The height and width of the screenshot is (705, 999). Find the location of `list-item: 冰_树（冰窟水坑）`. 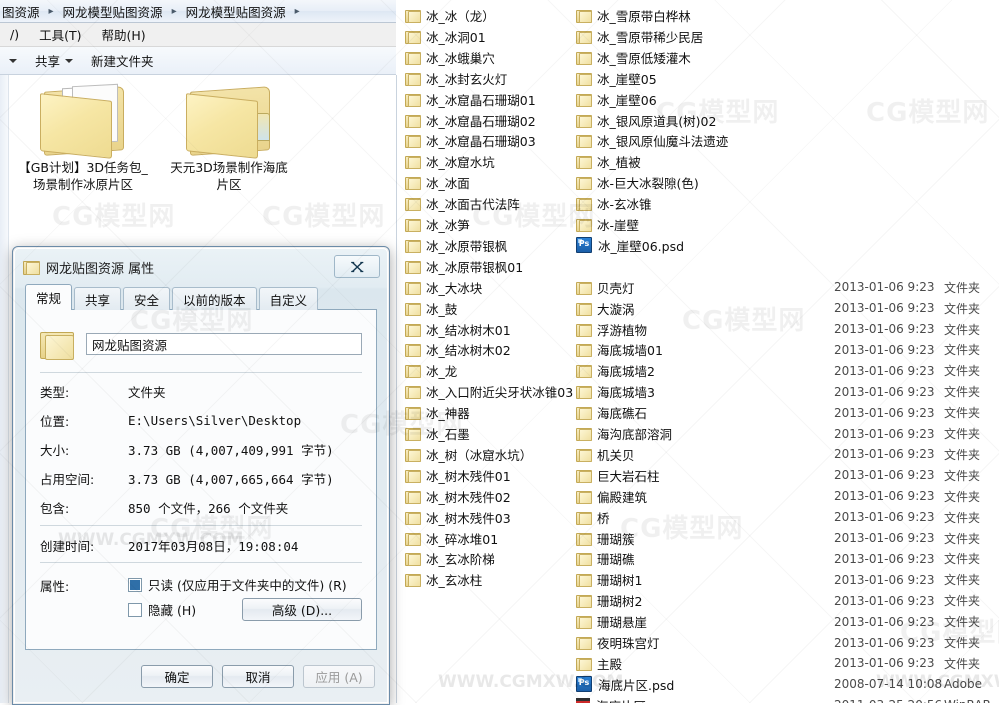

list-item: 冰_树（冰窟水坑） is located at coordinates (468, 454).